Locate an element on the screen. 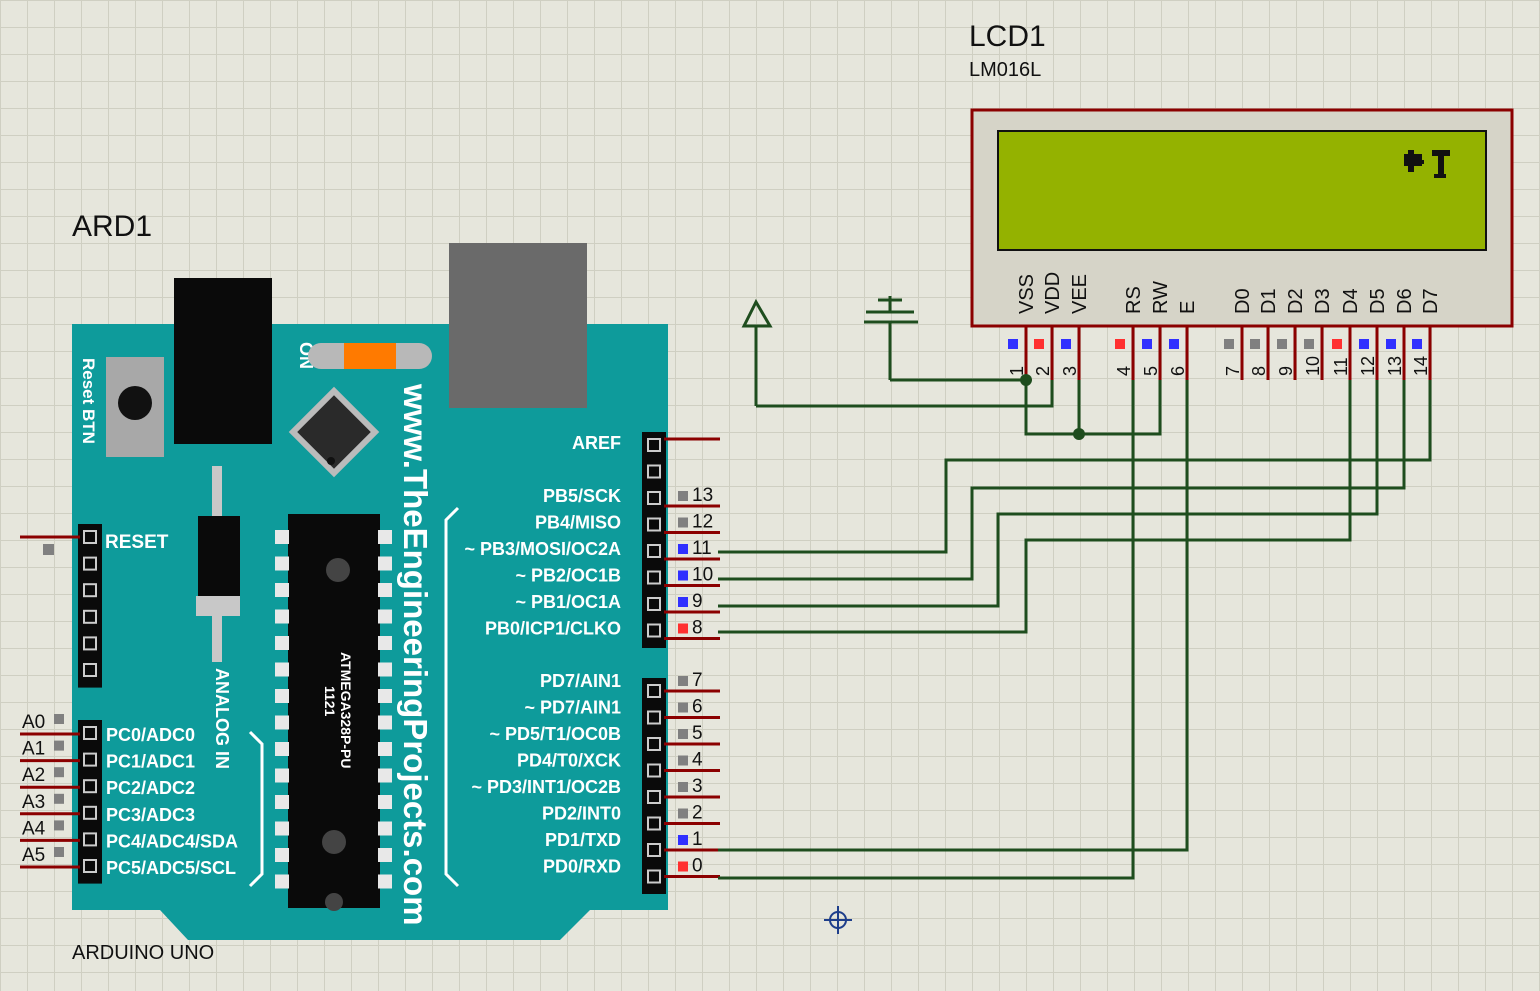  analog-pin-number: A3 is located at coordinates (33, 802).